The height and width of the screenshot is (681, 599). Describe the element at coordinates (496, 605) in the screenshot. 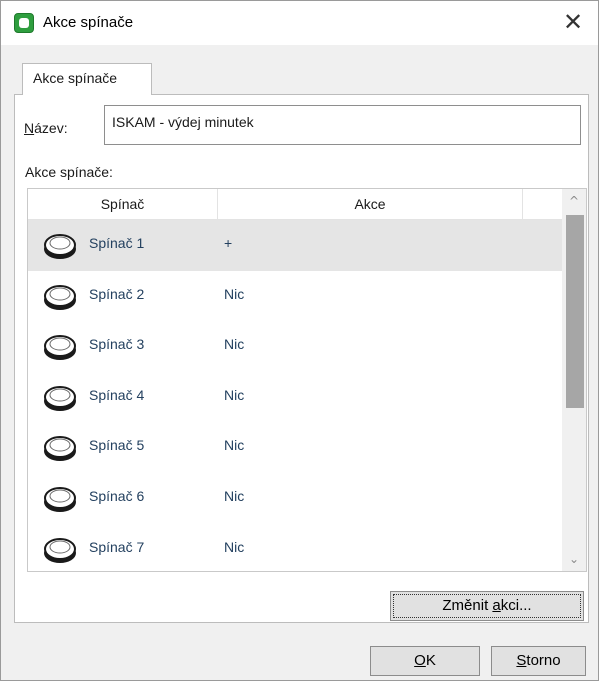

I see `change-action-accelerator: a` at that location.